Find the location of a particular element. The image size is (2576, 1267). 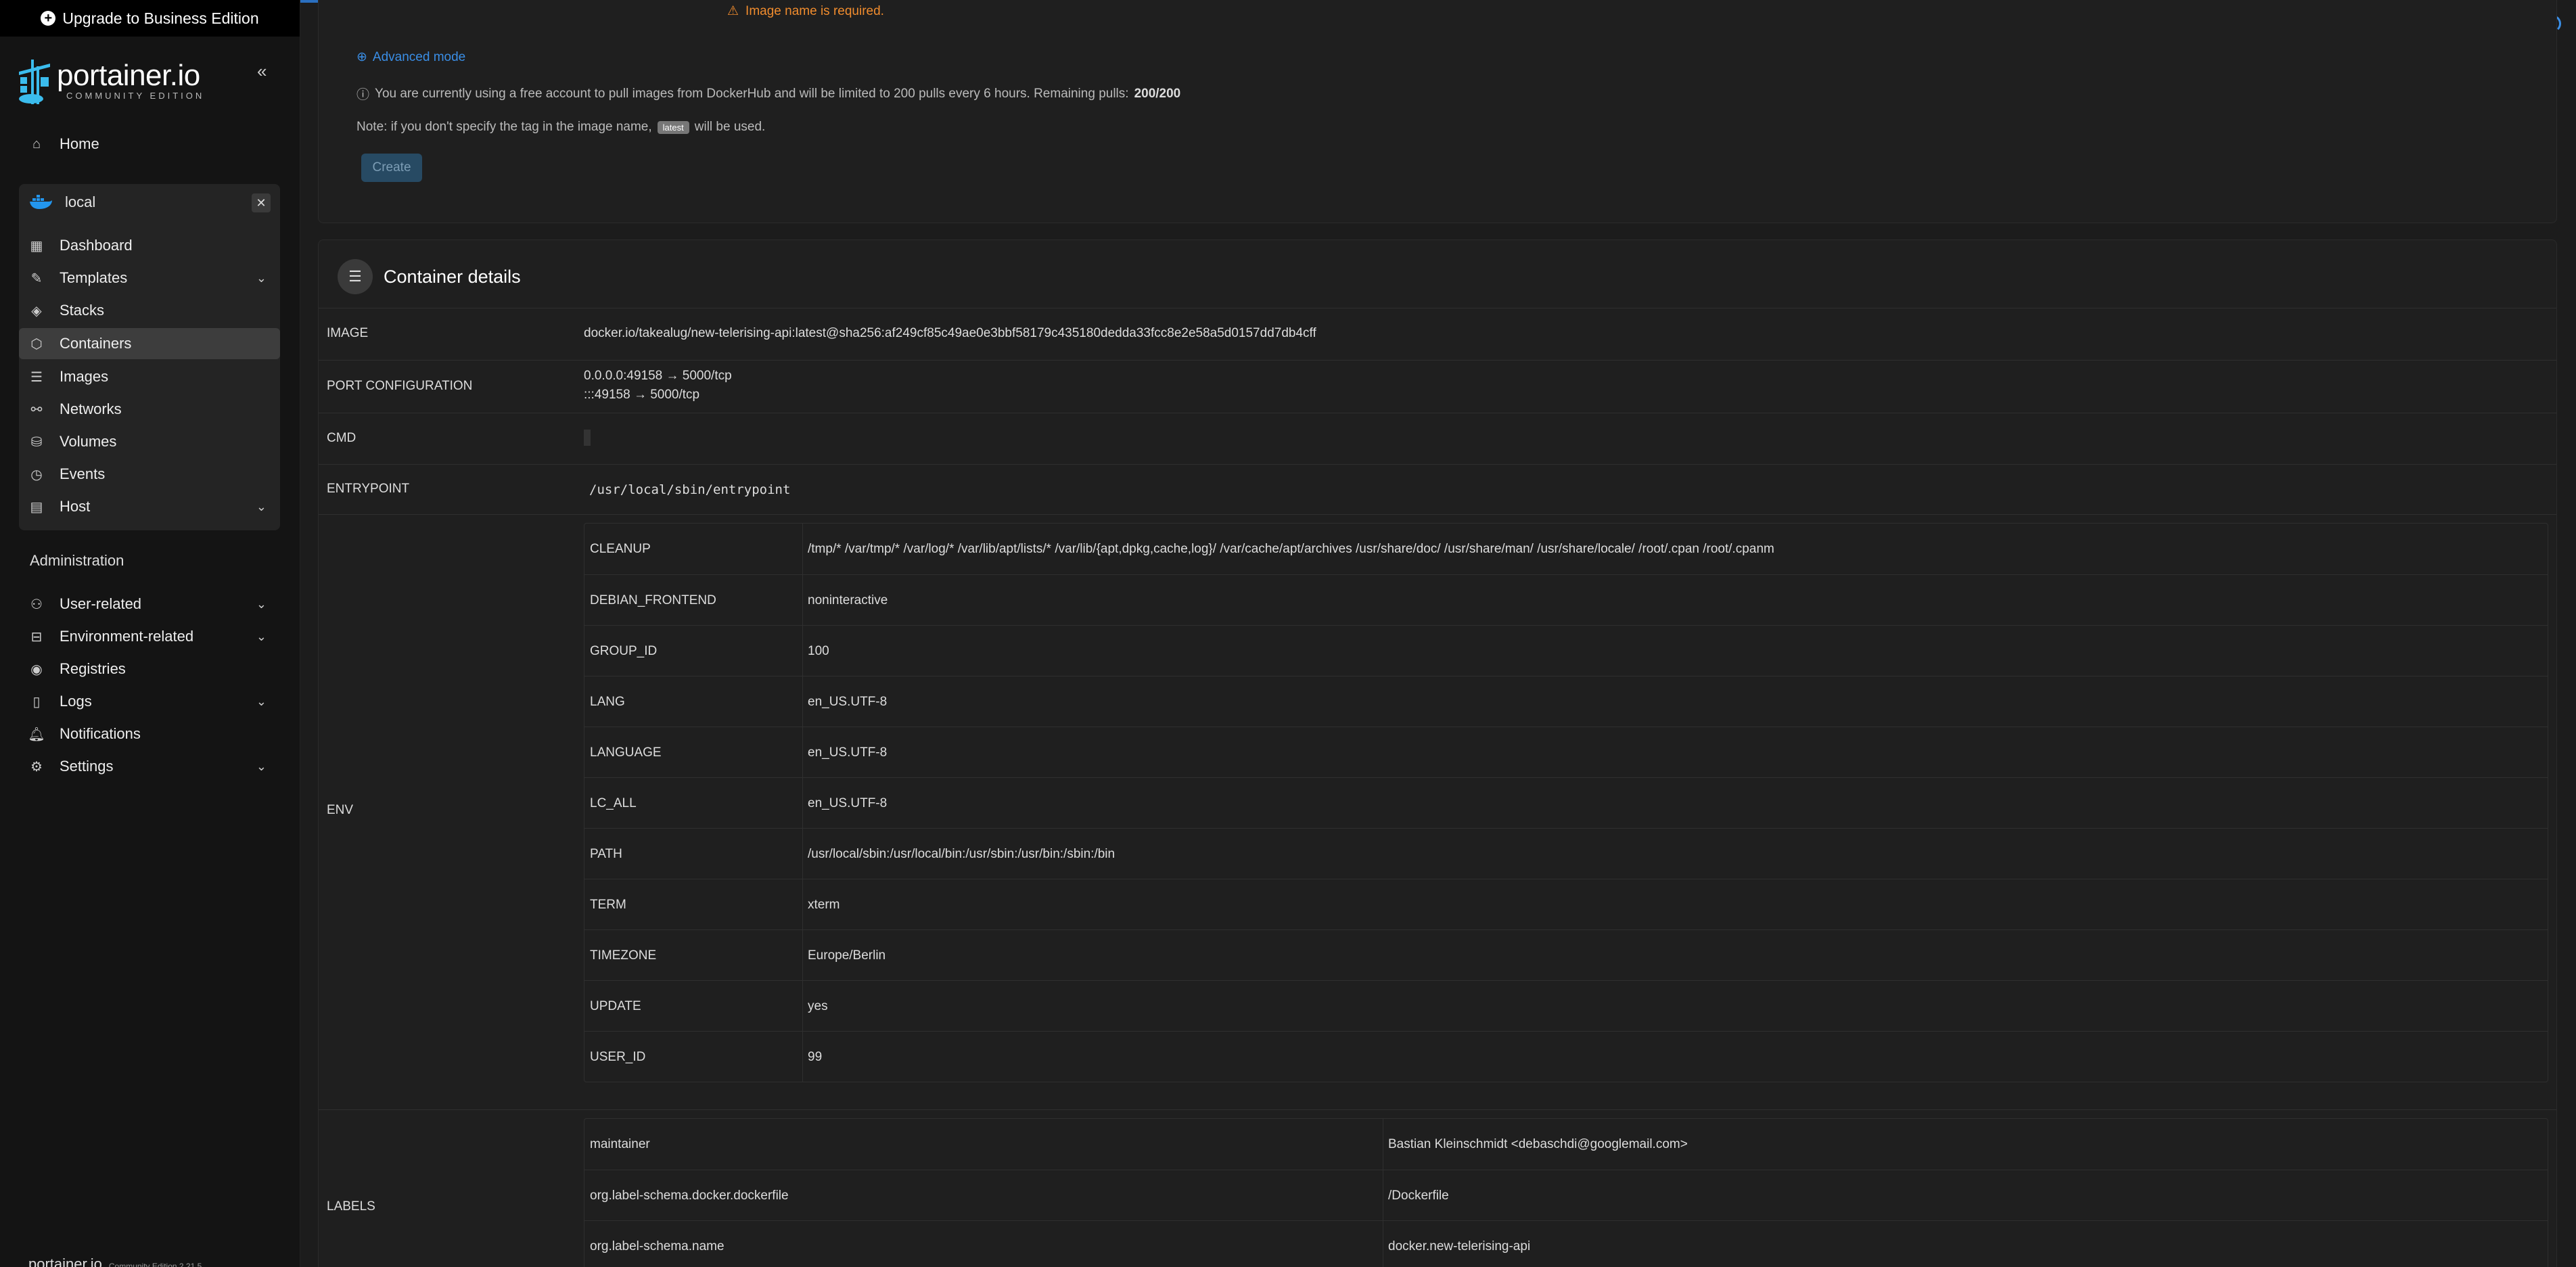

sidebar-item-user-related: ⚇ User-related ⌄ is located at coordinates (149, 604).